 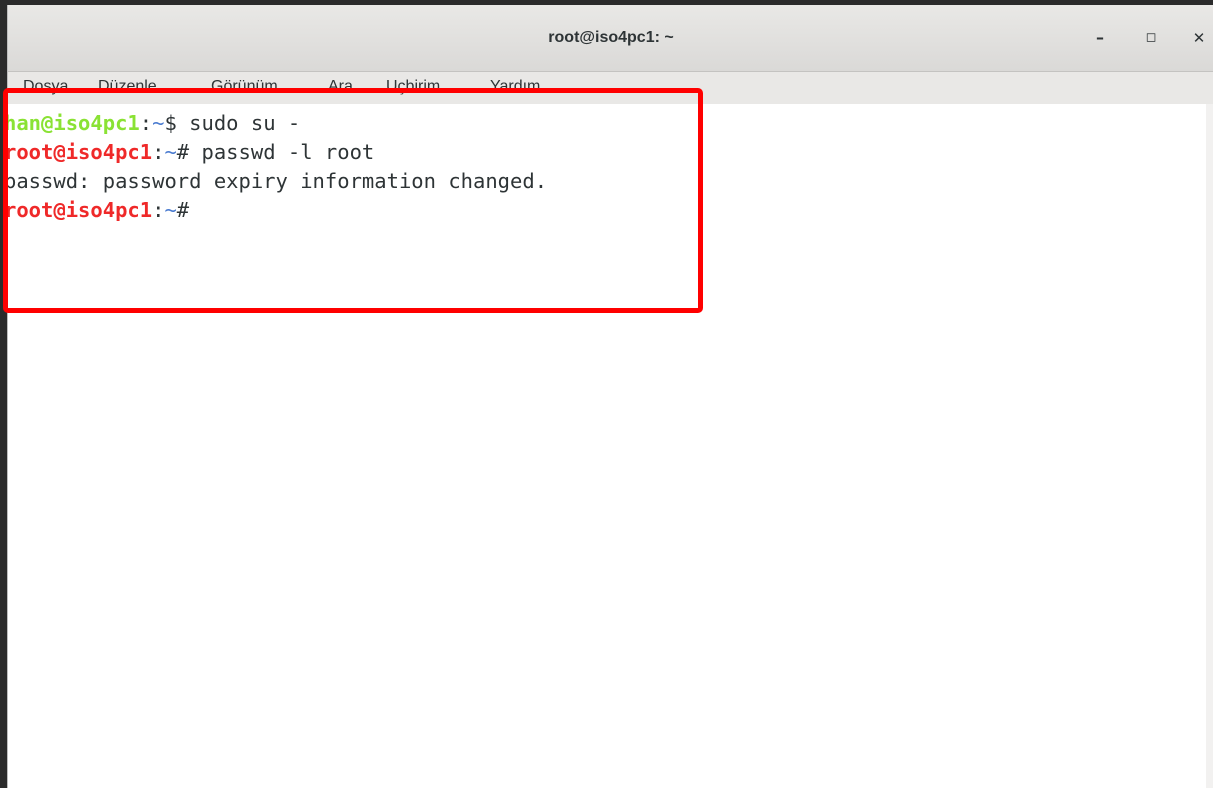 What do you see at coordinates (1209, 446) in the screenshot?
I see `terminal-scrollbar` at bounding box center [1209, 446].